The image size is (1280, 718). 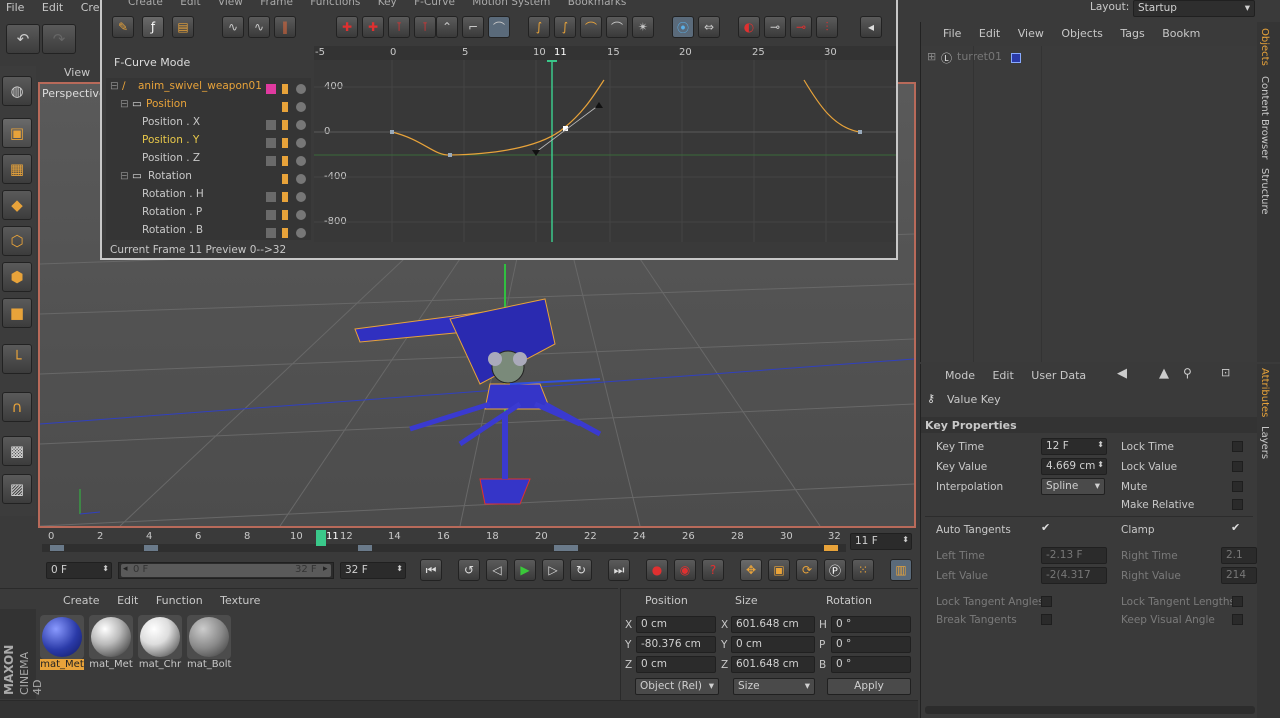 What do you see at coordinates (160, 645) in the screenshot?
I see `material-item: mat_Chr` at bounding box center [160, 645].